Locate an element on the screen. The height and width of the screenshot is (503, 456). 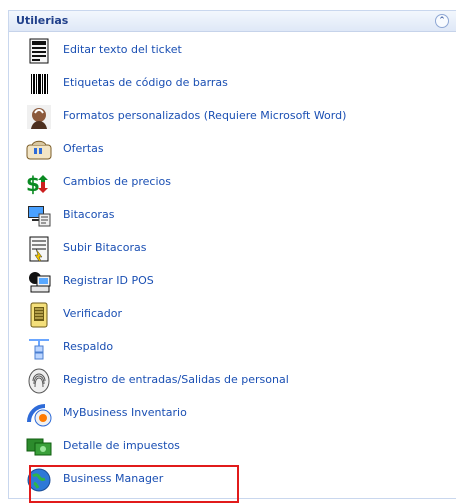
list-item-bitacoras: Bitacoras is located at coordinates (240, 217).